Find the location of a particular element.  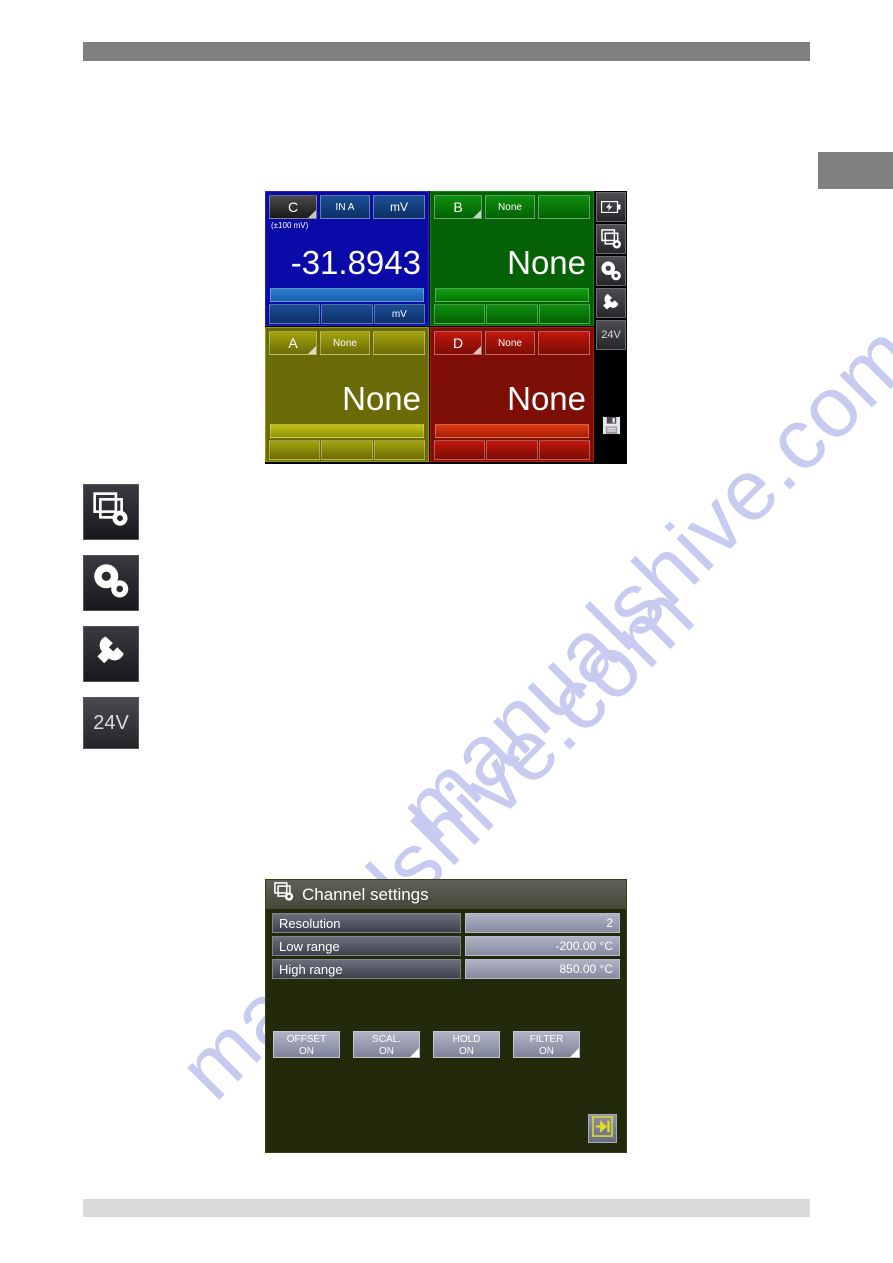

settings-label-resolution: Resolution is located at coordinates (366, 923).